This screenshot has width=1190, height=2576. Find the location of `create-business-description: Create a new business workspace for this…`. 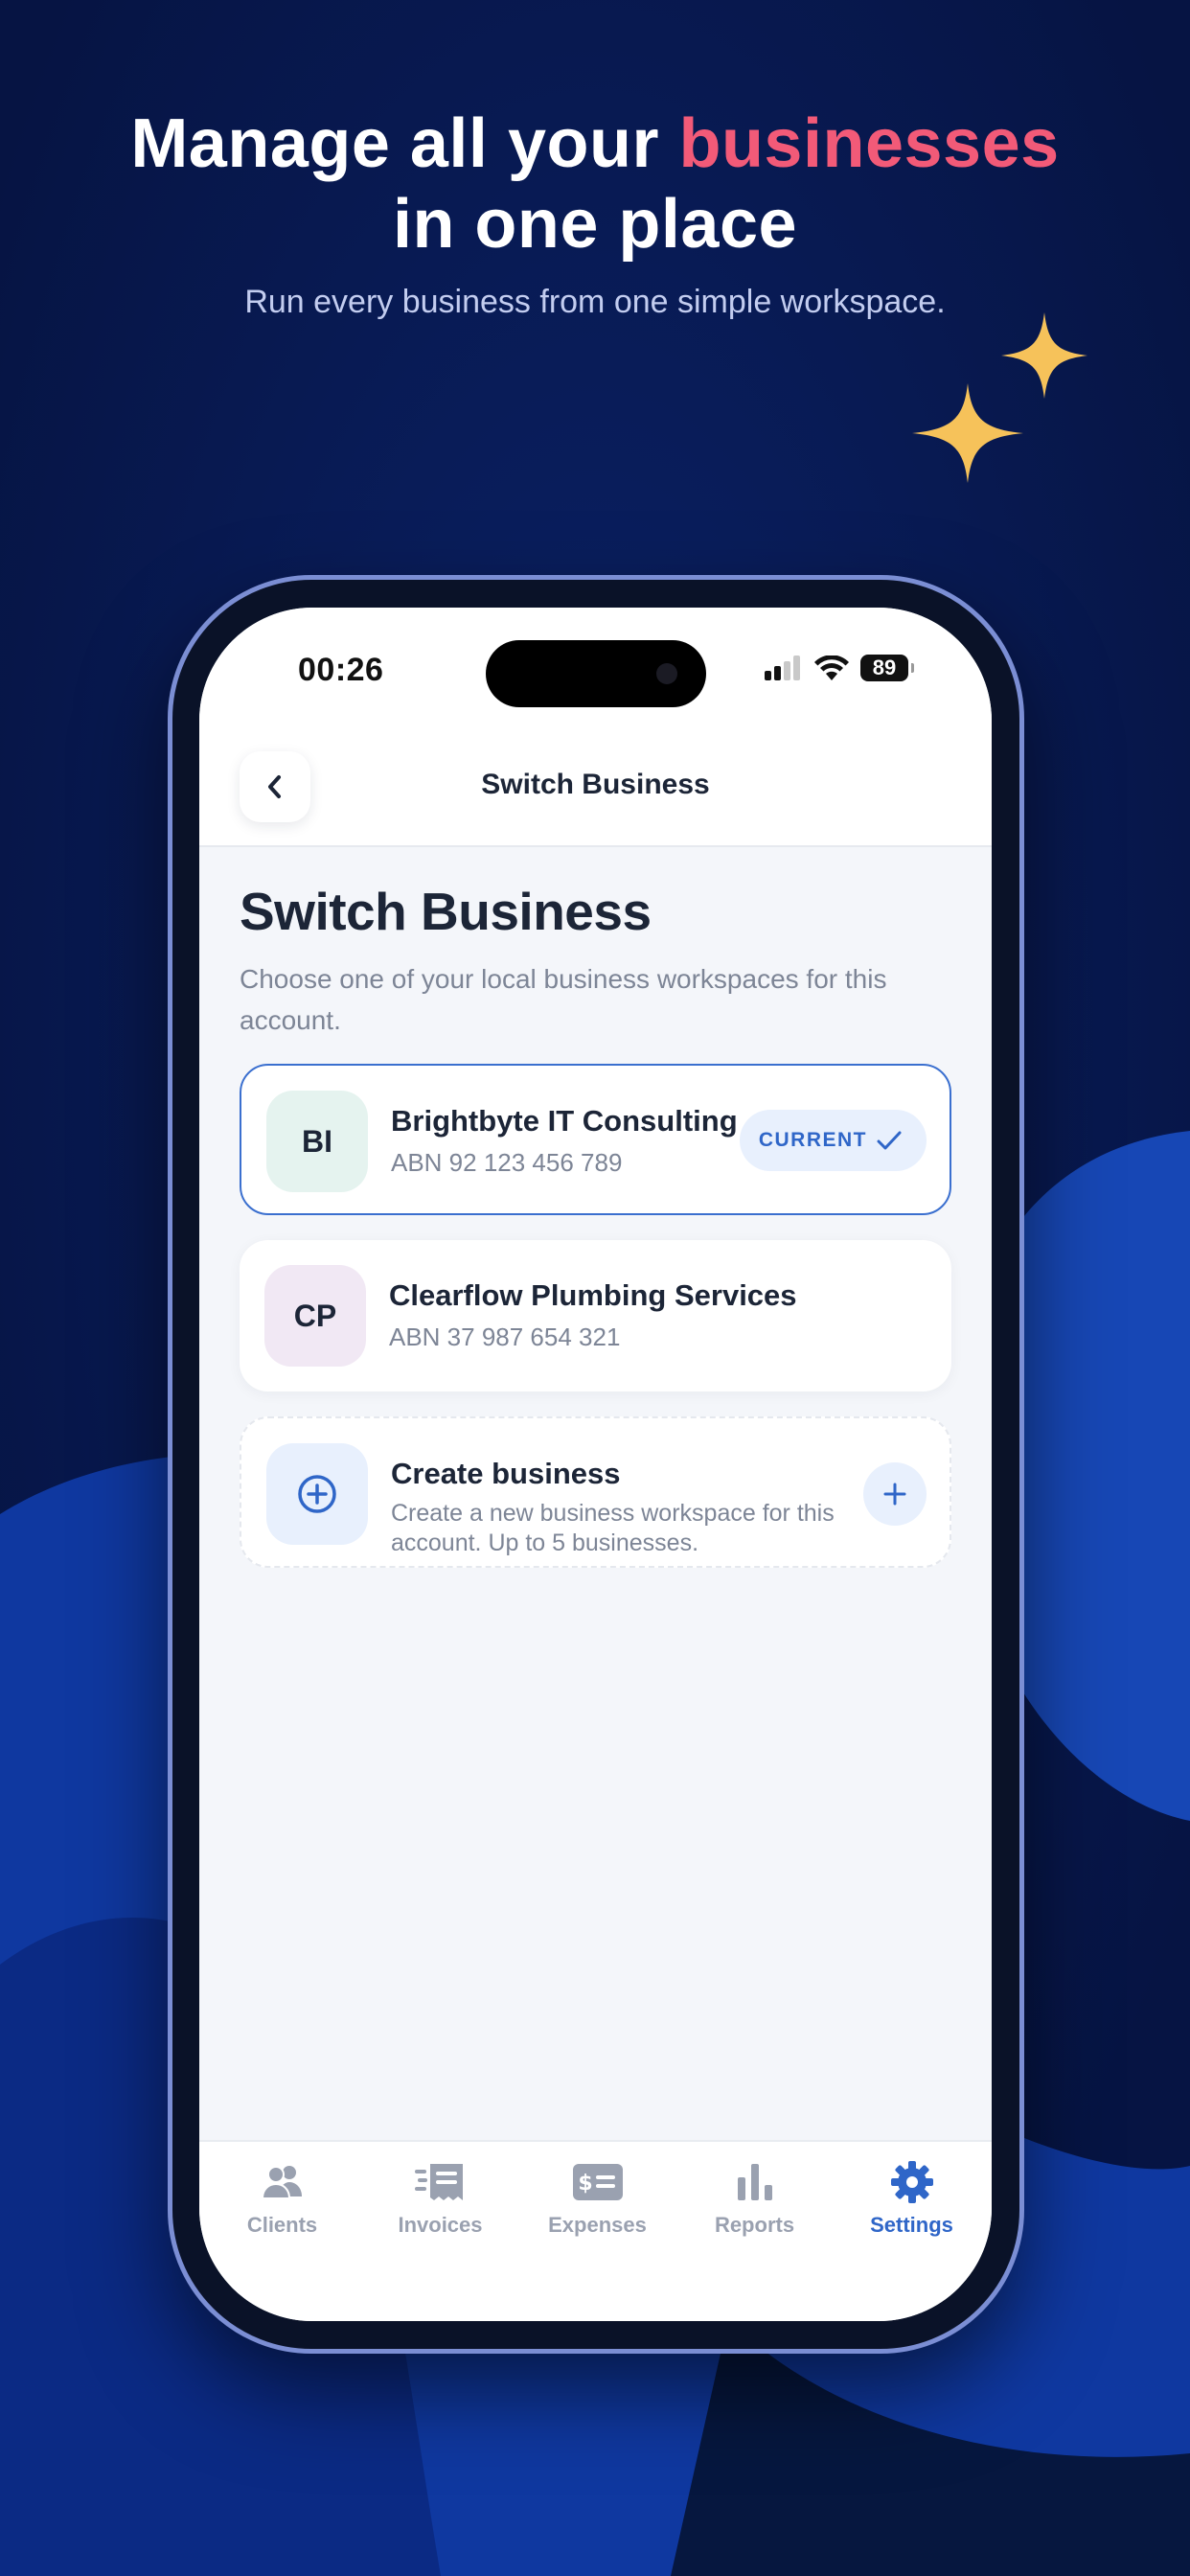

create-business-description: Create a new business workspace for this… is located at coordinates (613, 1528).